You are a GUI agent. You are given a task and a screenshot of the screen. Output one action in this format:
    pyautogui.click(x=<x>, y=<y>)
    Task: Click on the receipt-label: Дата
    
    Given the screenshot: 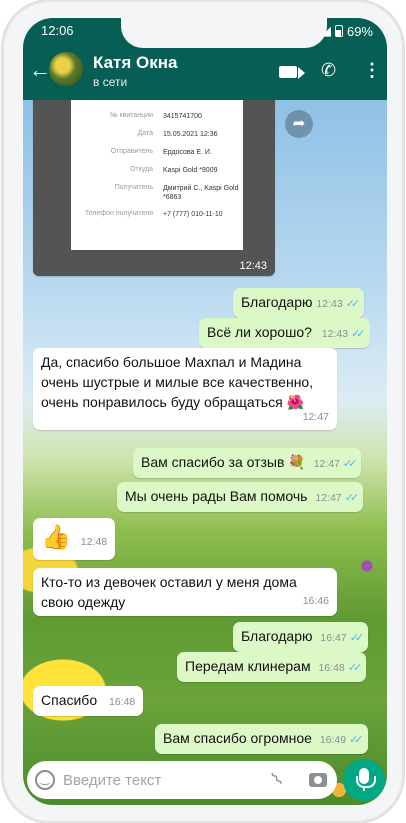 What is the action you would take?
    pyautogui.click(x=145, y=133)
    